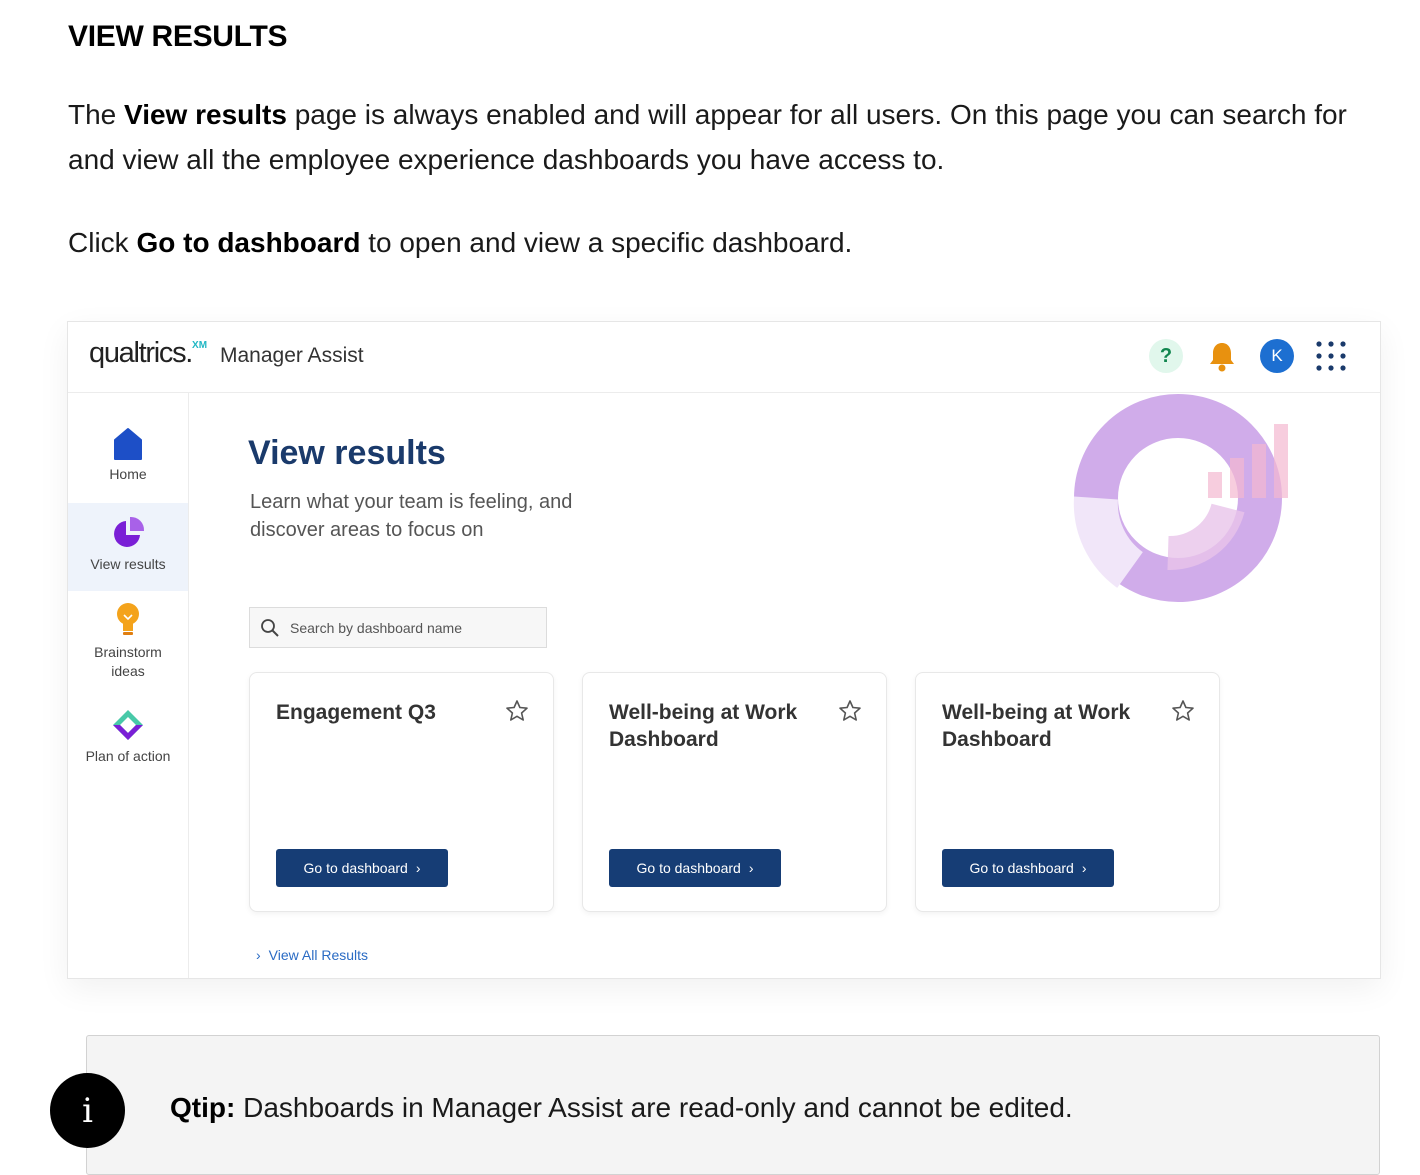 The width and height of the screenshot is (1420, 1175). Describe the element at coordinates (415, 627) in the screenshot. I see `search-input` at that location.